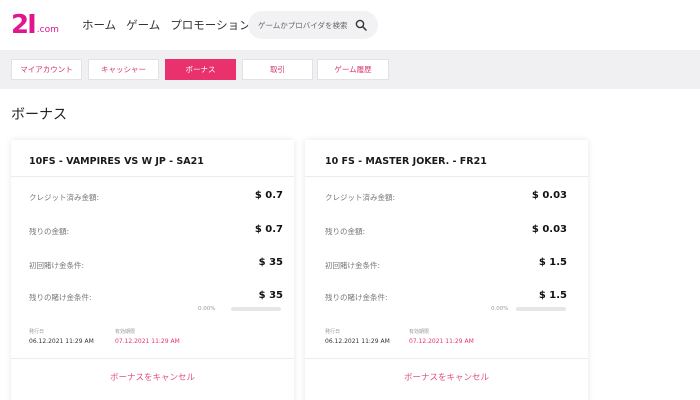 This screenshot has width=700, height=400. I want to click on tab-cashier: キャッシャー, so click(123, 69).